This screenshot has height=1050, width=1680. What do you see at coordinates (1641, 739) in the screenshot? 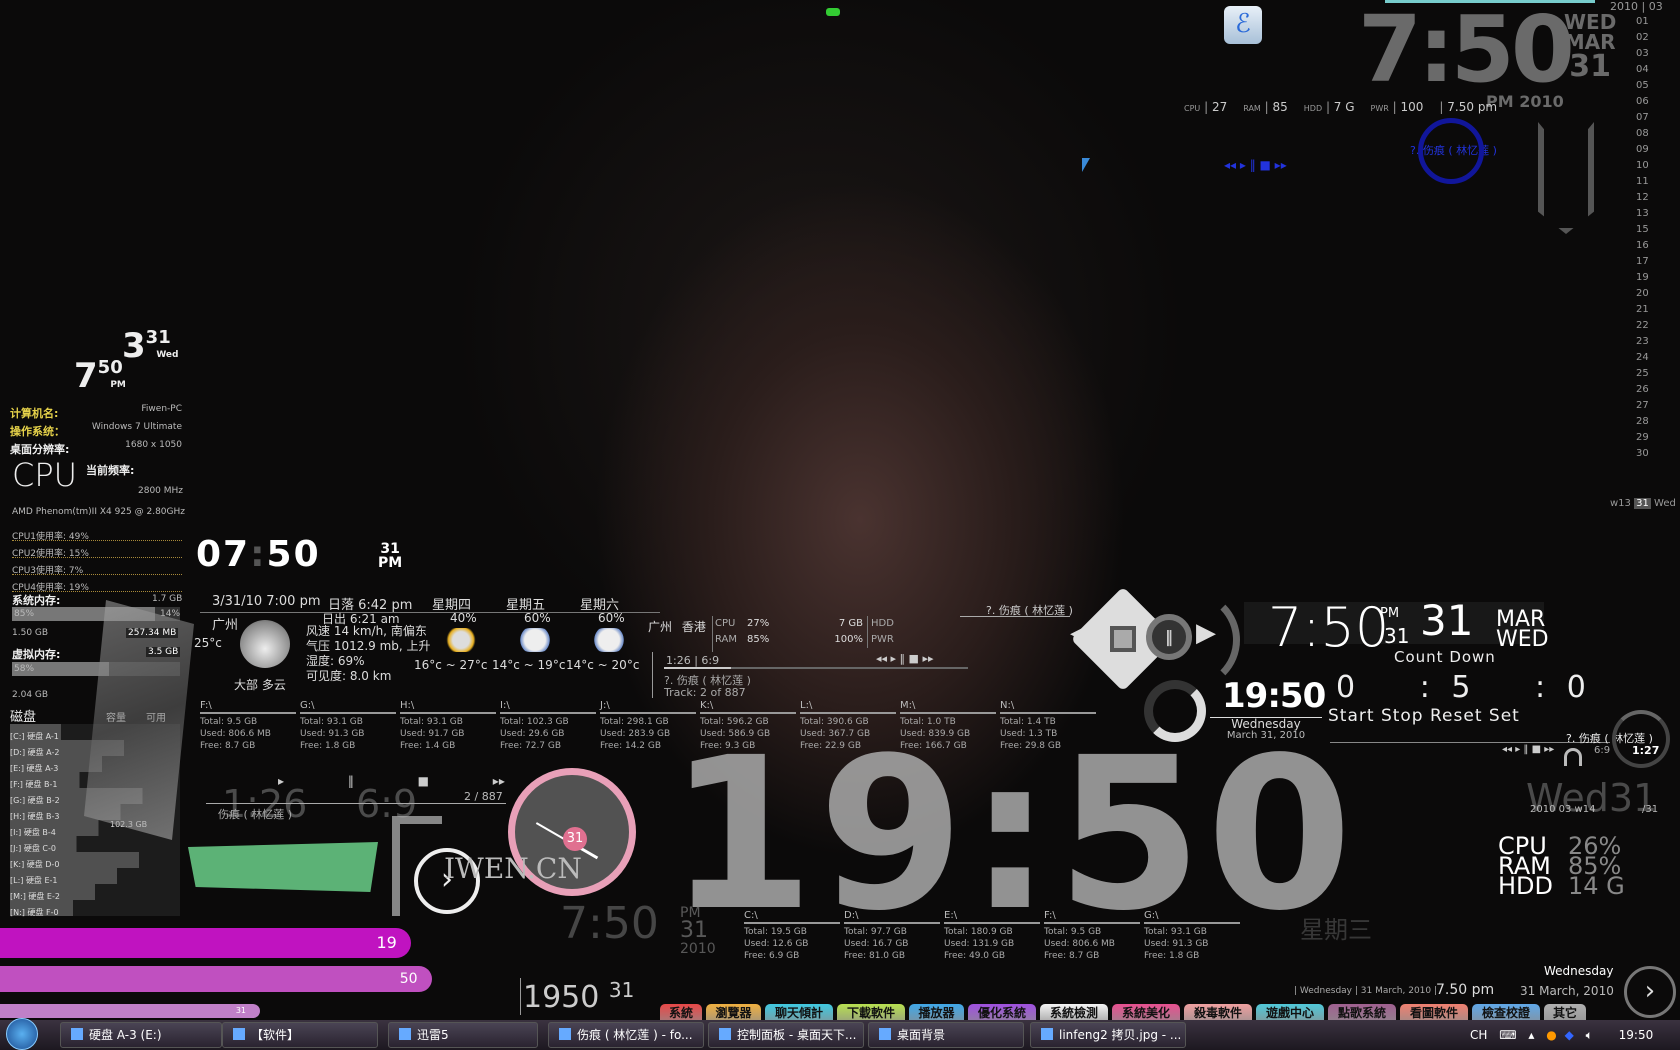
I see `right-player-ring-icon` at bounding box center [1641, 739].